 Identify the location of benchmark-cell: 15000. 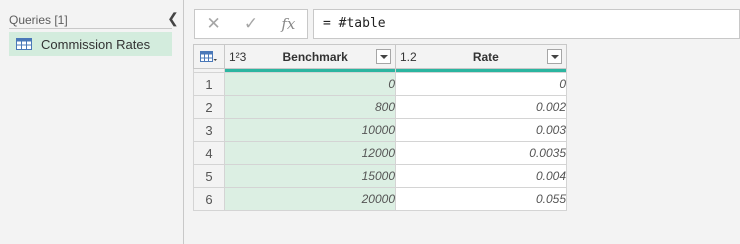
(310, 176).